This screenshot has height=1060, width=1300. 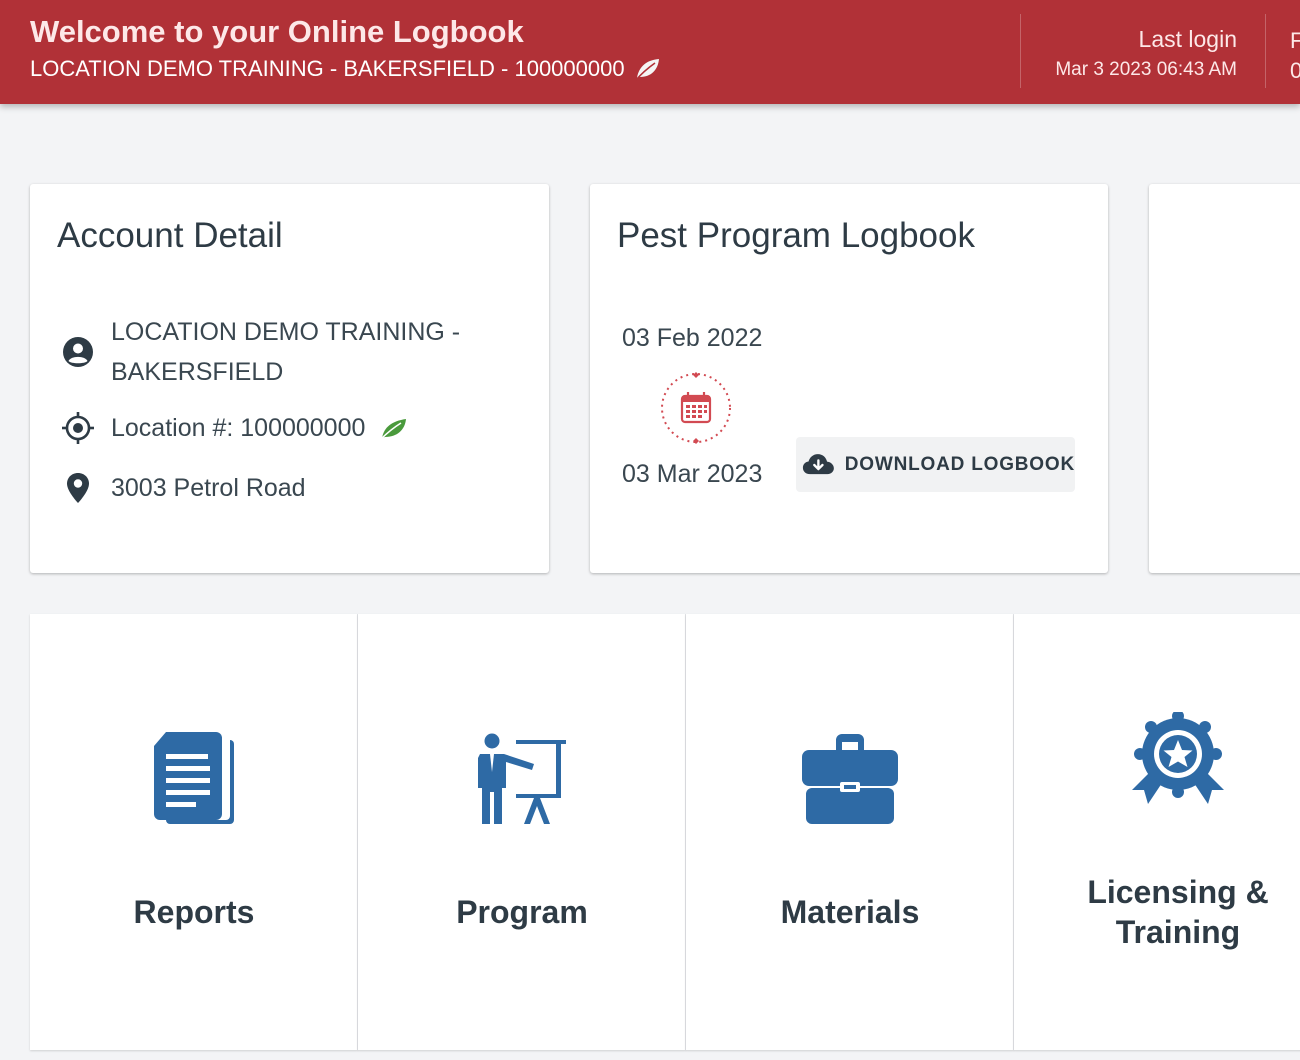 What do you see at coordinates (285, 352) in the screenshot?
I see `account-name: LOCATION DEMO TRAINING - BAKERSFIELD` at bounding box center [285, 352].